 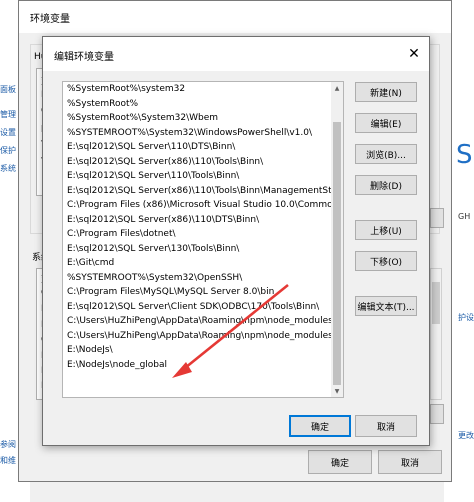 What do you see at coordinates (337, 88) in the screenshot?
I see `scroll-up-arrow-icon: ▲` at bounding box center [337, 88].